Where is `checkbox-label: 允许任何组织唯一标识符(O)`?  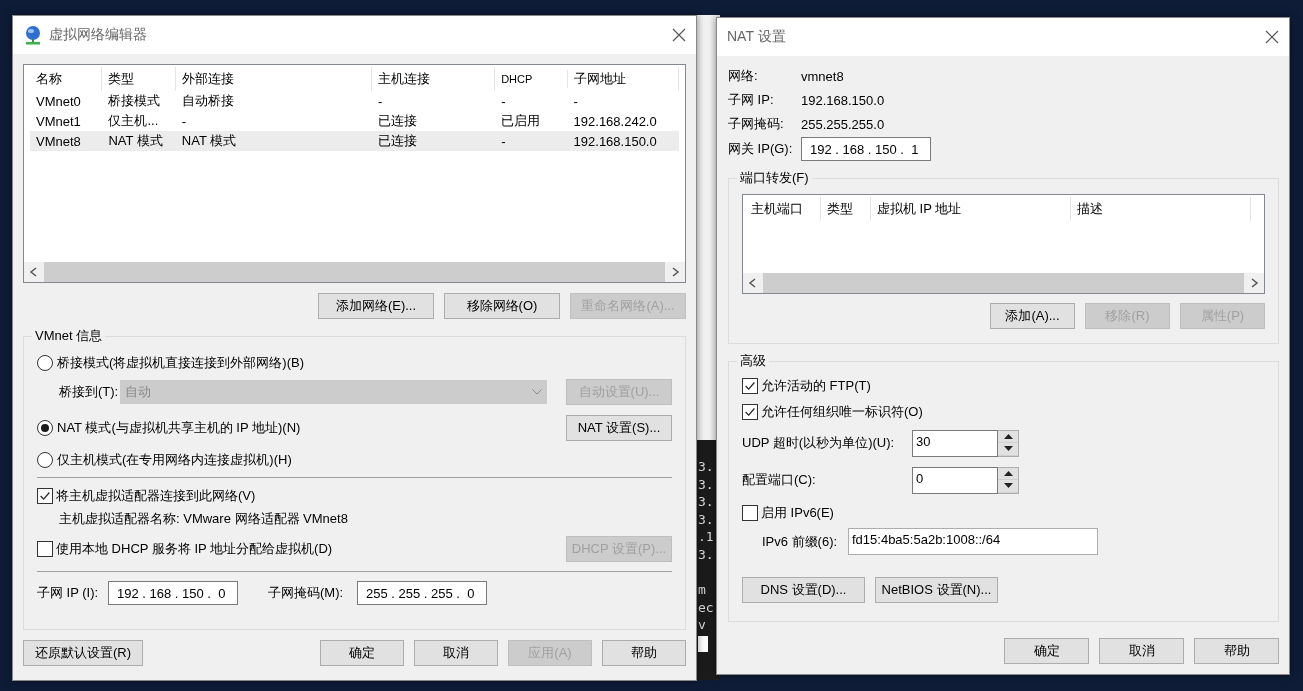
checkbox-label: 允许任何组织唯一标识符(O) is located at coordinates (842, 412).